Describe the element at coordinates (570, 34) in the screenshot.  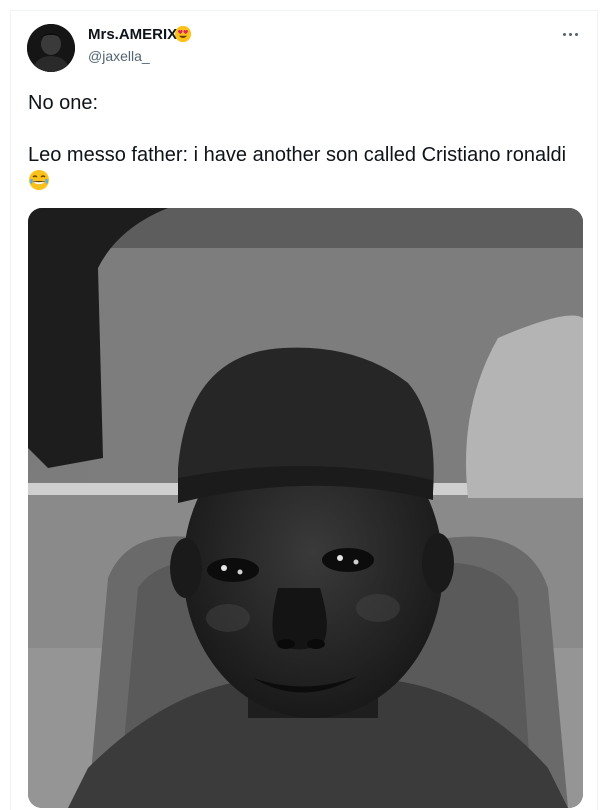
I see `ellipsis-icon` at that location.